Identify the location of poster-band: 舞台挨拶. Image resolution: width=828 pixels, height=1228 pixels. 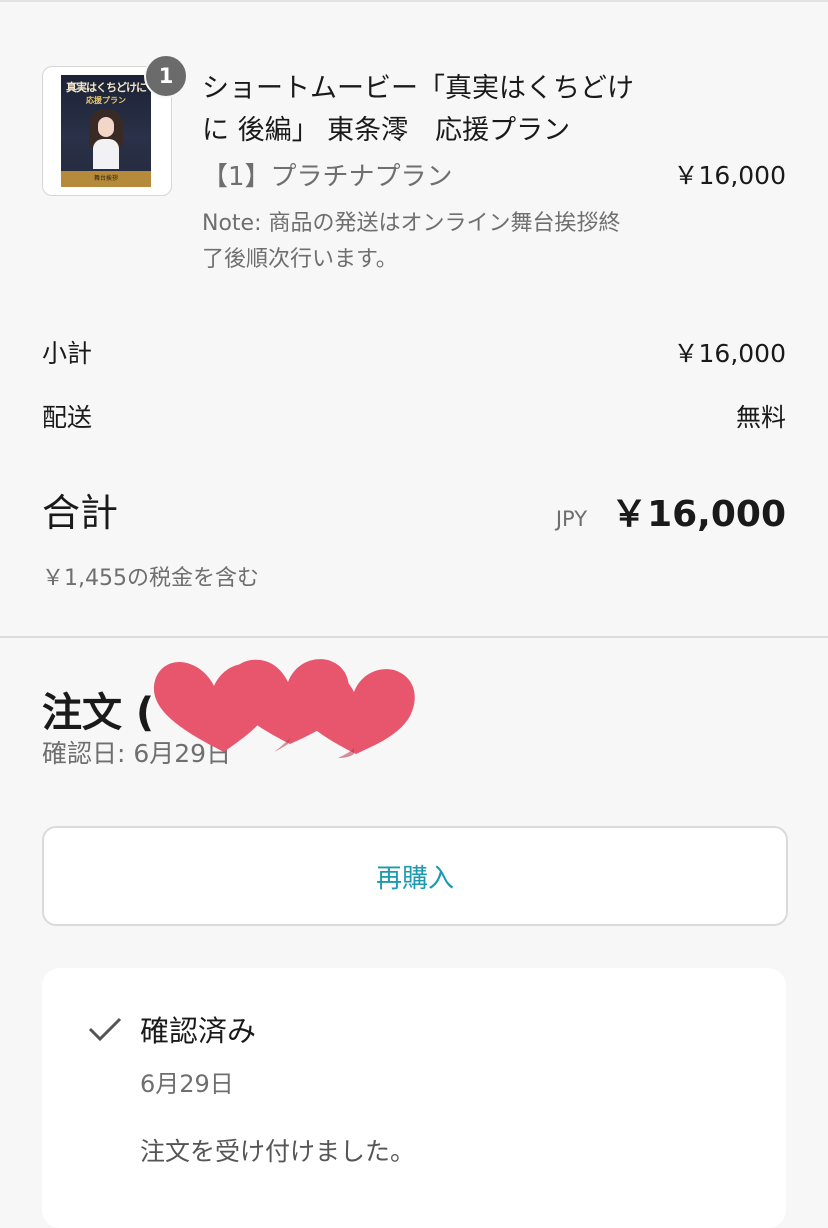
(106, 179).